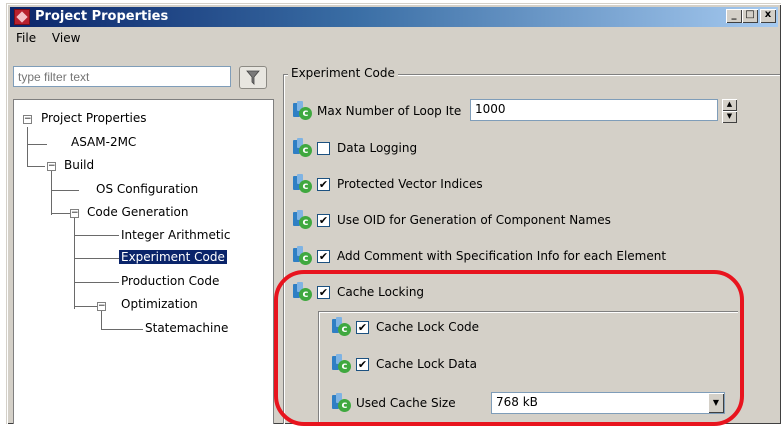 This screenshot has height=426, width=781. I want to click on protected-vector-label: Protected Vector Indices, so click(410, 184).